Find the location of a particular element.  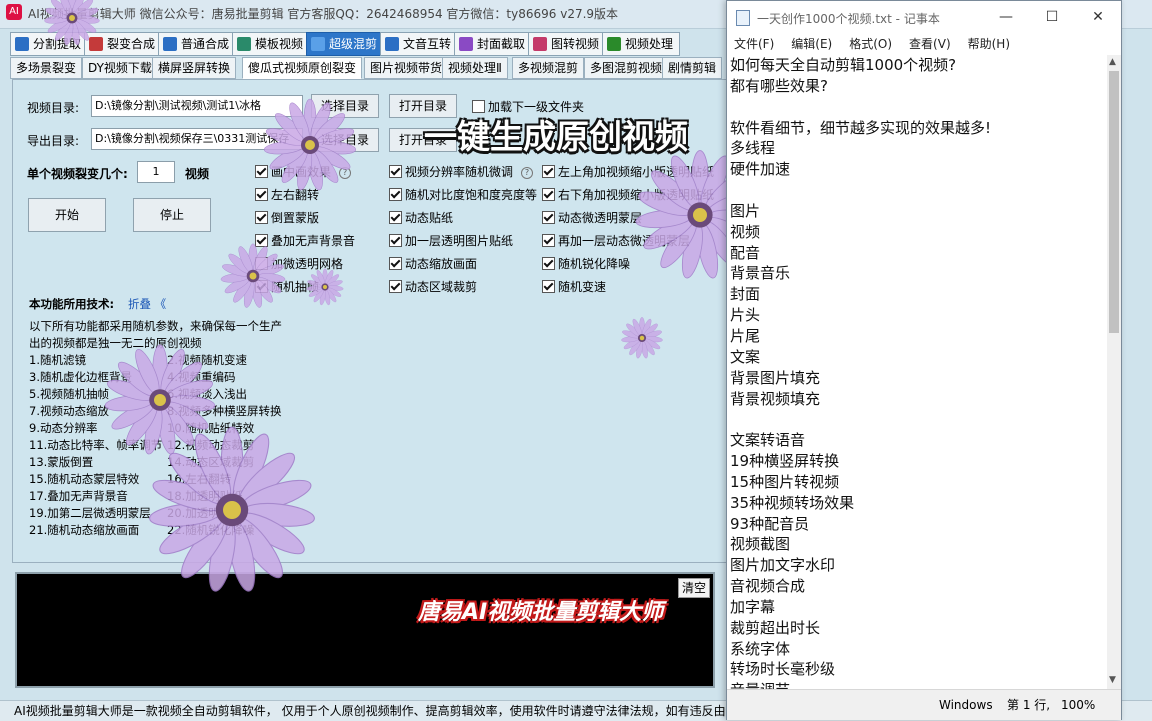

menu-item: 格式(O) is located at coordinates (870, 44).